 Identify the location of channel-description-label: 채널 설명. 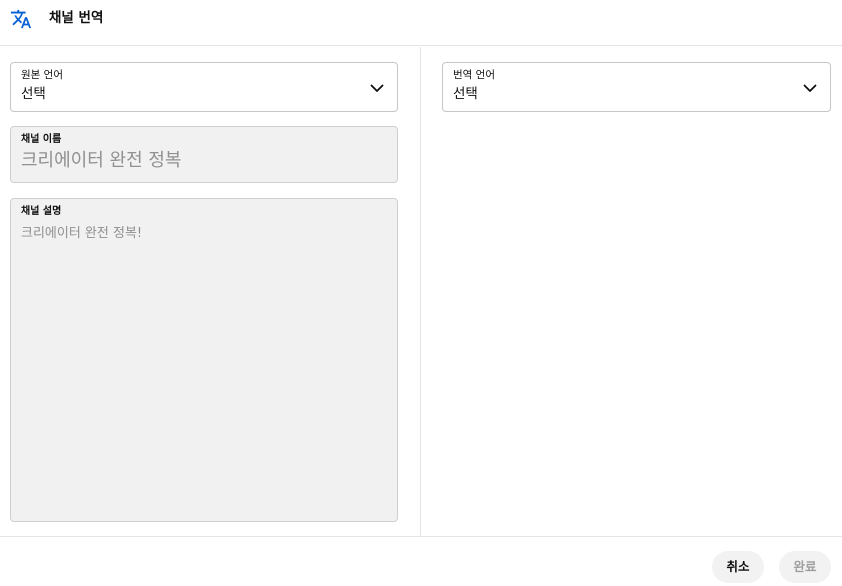
(41, 211).